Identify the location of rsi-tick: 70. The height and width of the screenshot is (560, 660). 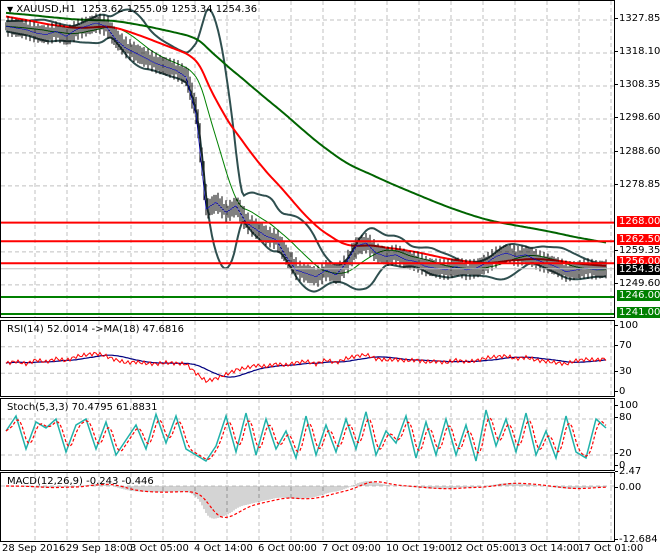
(623, 345).